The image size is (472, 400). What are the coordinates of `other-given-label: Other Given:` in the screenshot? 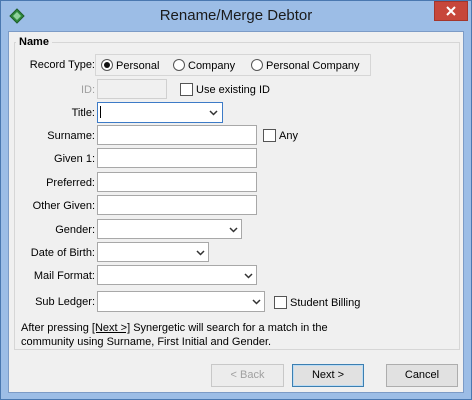 It's located at (63, 206).